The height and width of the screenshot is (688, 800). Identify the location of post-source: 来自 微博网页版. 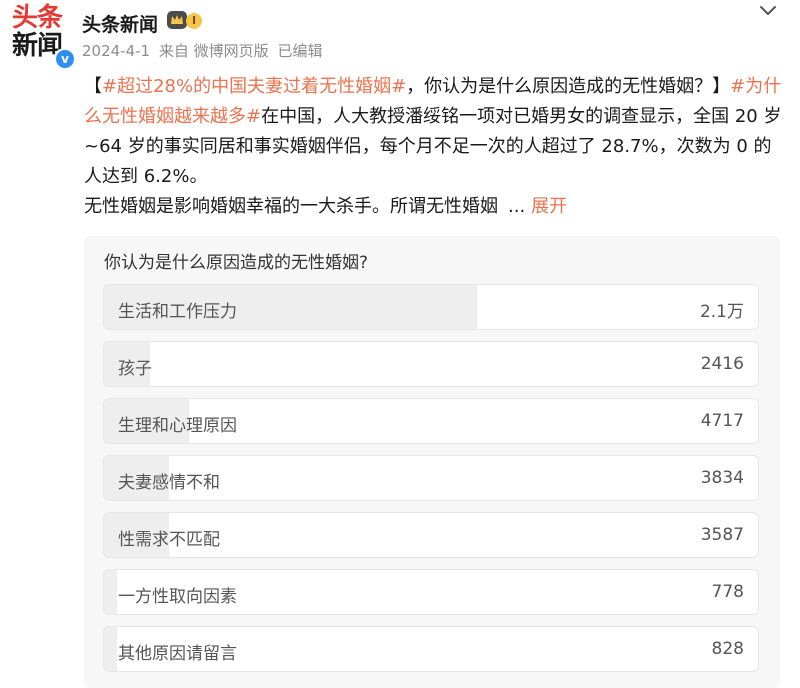
(213, 51).